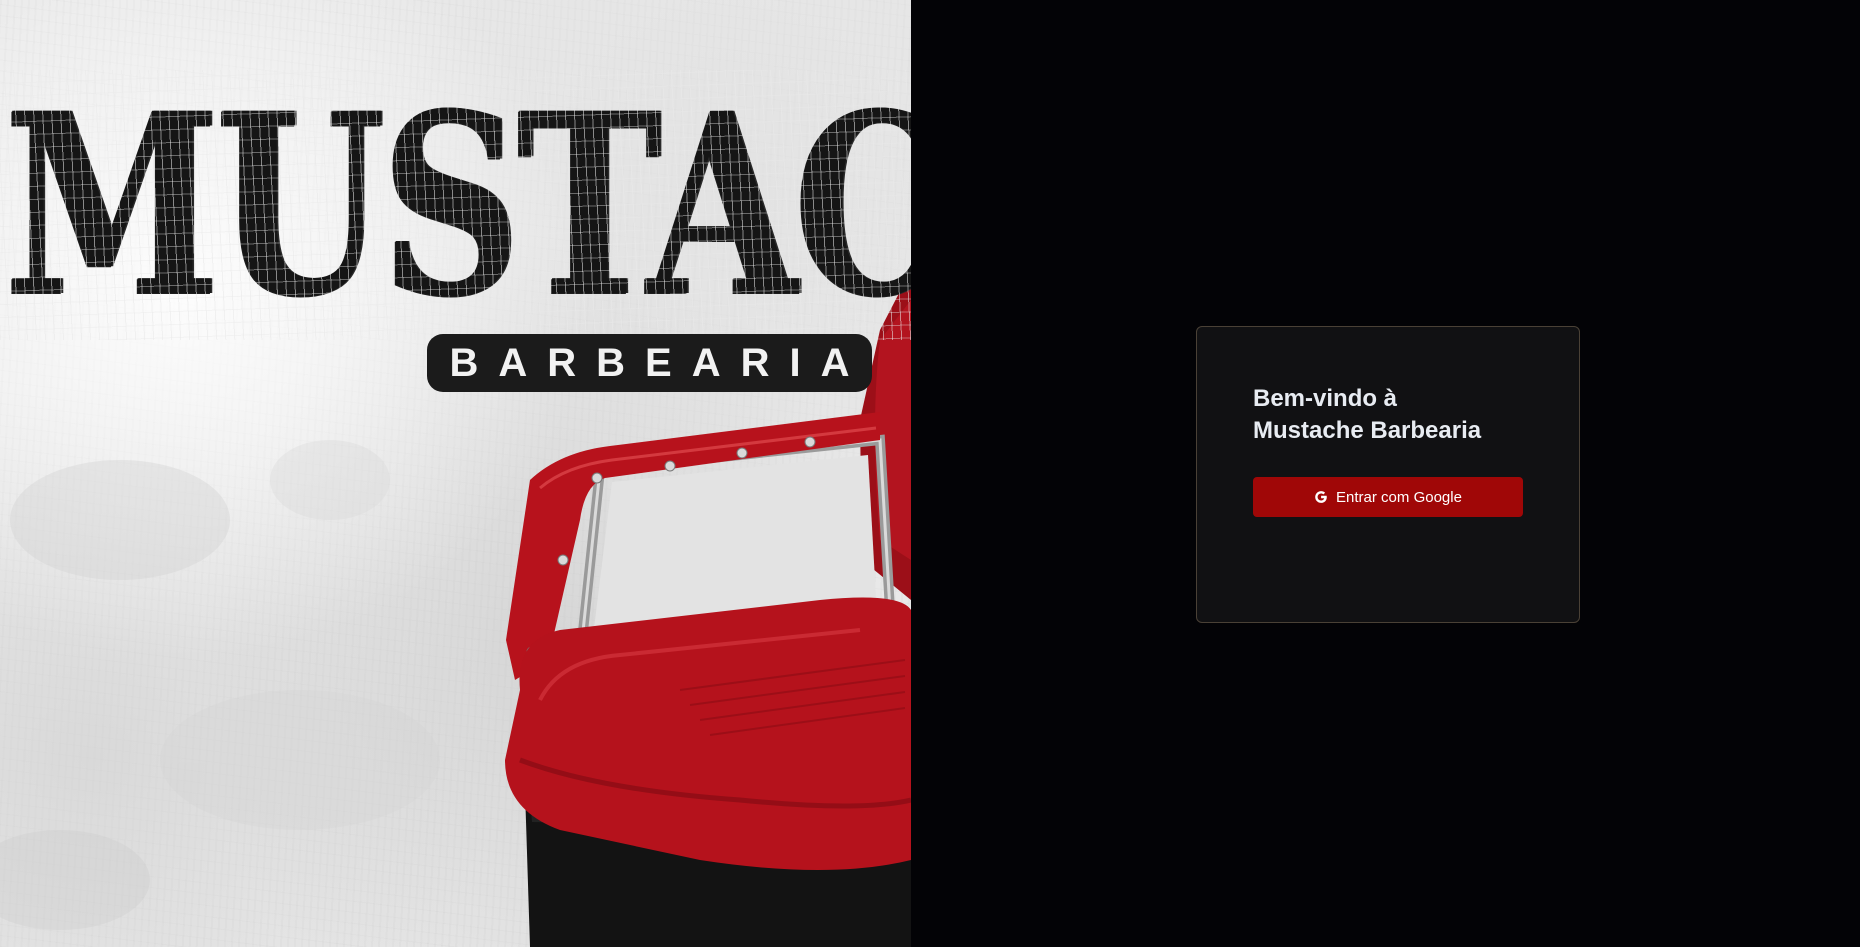  What do you see at coordinates (1367, 430) in the screenshot?
I see `welcome-title-line2: Mustache Barbearia` at bounding box center [1367, 430].